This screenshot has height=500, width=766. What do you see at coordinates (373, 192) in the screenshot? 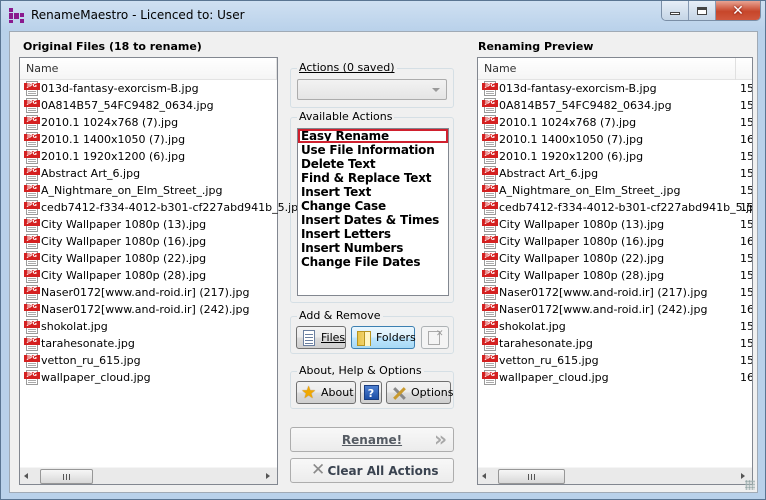
I see `action-item: Insert Text` at bounding box center [373, 192].